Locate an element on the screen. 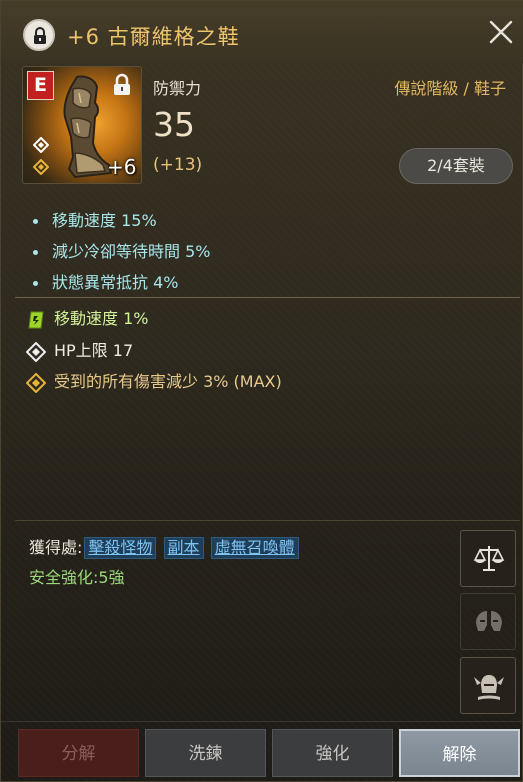  acquire-label: 獲得處: is located at coordinates (56, 547).